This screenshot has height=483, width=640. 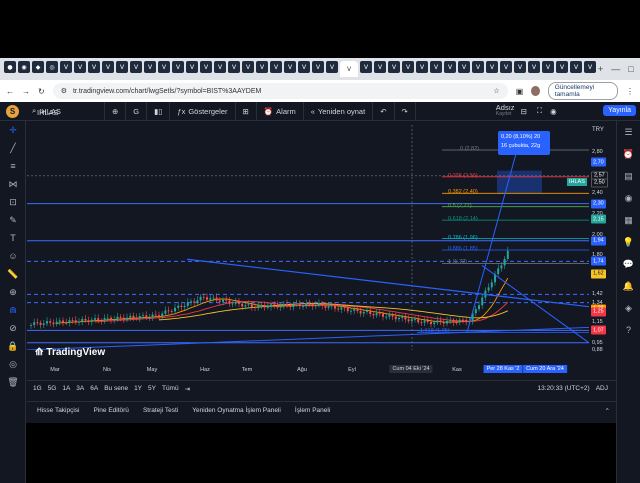 What do you see at coordinates (152, 388) in the screenshot?
I see `range-button: 5Y` at bounding box center [152, 388].